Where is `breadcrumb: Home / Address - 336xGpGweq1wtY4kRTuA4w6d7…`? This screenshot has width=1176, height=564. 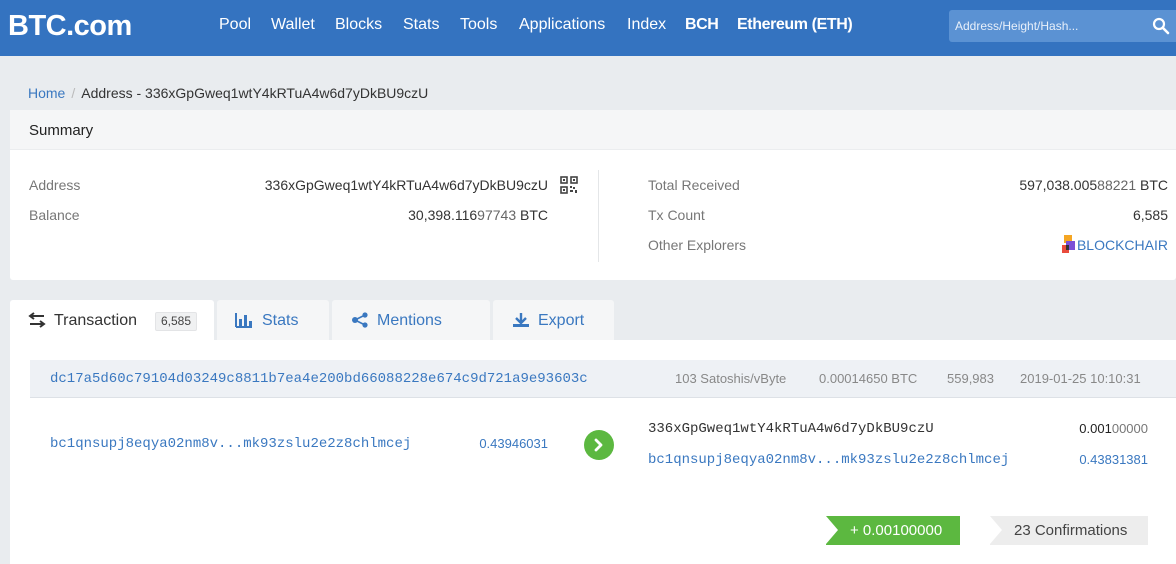 breadcrumb: Home / Address - 336xGpGweq1wtY4kRTuA4w6d7… is located at coordinates (228, 93).